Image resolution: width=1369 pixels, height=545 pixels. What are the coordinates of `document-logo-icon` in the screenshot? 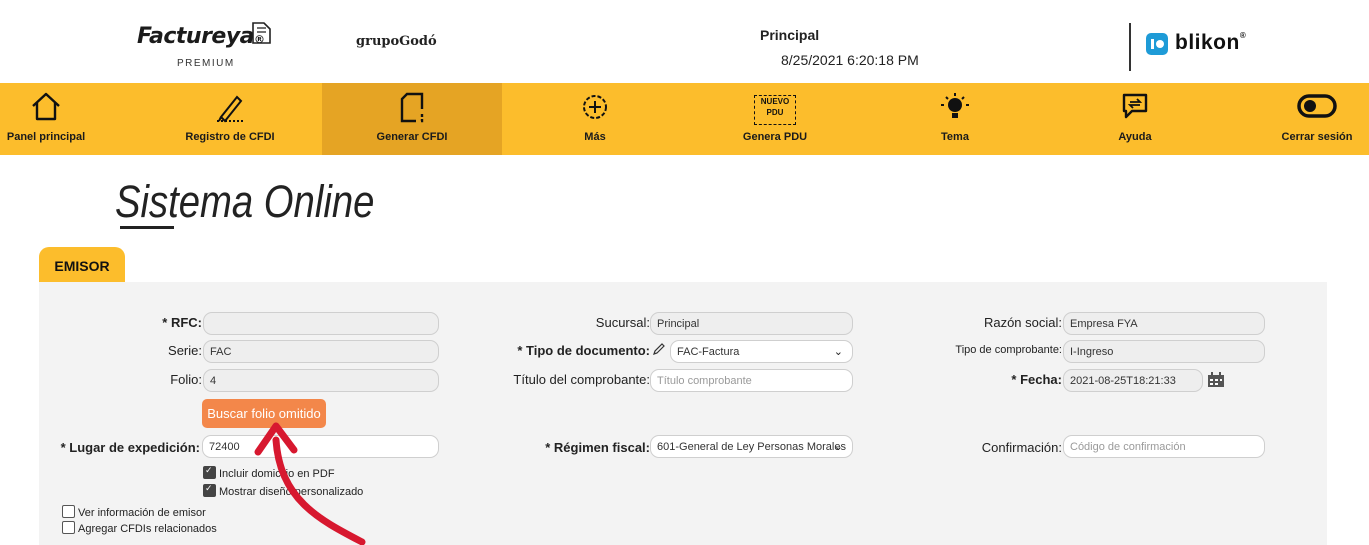 It's located at (261, 33).